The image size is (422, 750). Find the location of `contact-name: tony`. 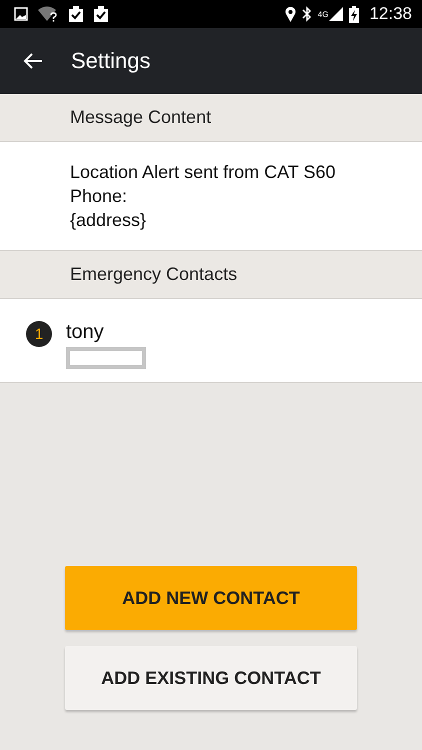

contact-name: tony is located at coordinates (85, 332).